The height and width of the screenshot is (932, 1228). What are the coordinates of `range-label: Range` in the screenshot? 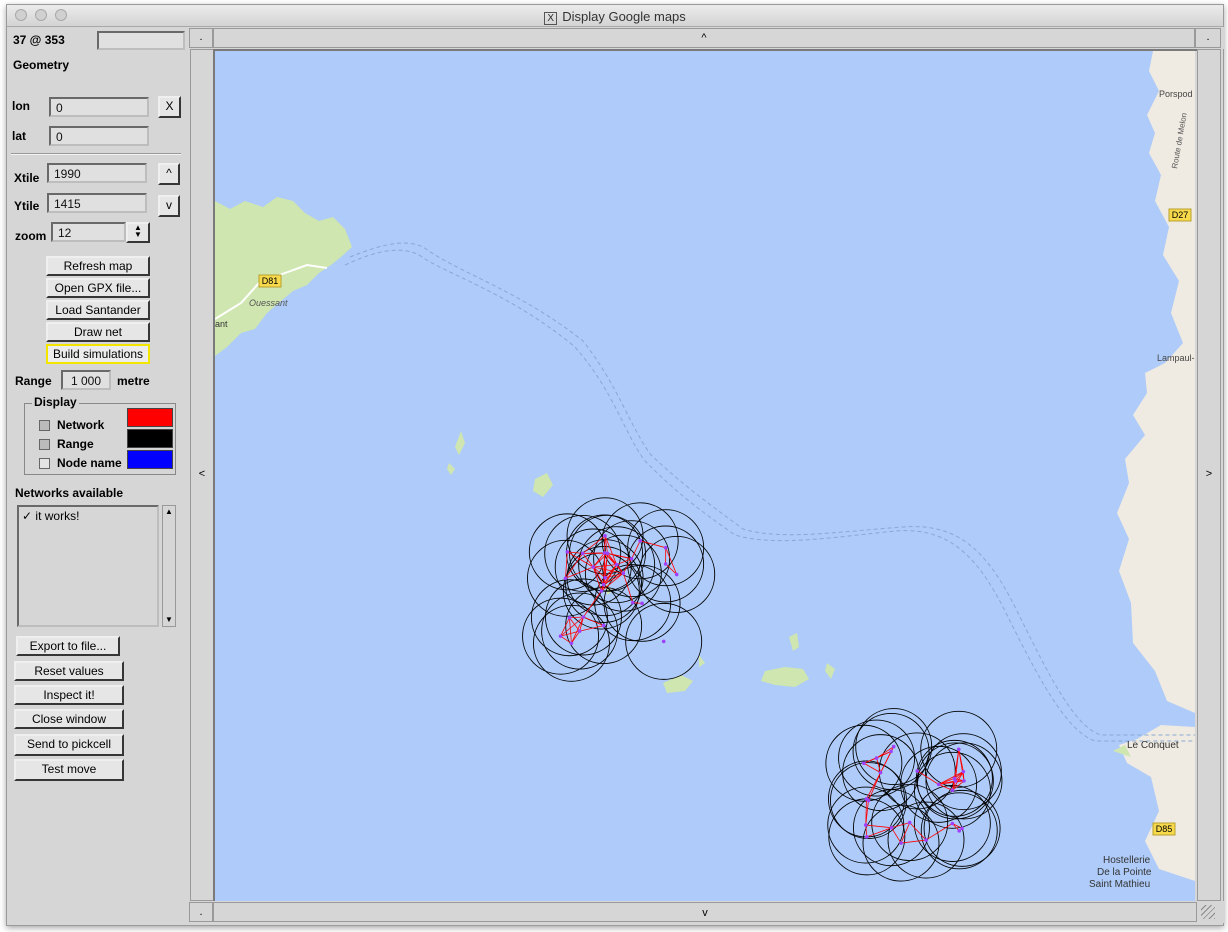 It's located at (33, 381).